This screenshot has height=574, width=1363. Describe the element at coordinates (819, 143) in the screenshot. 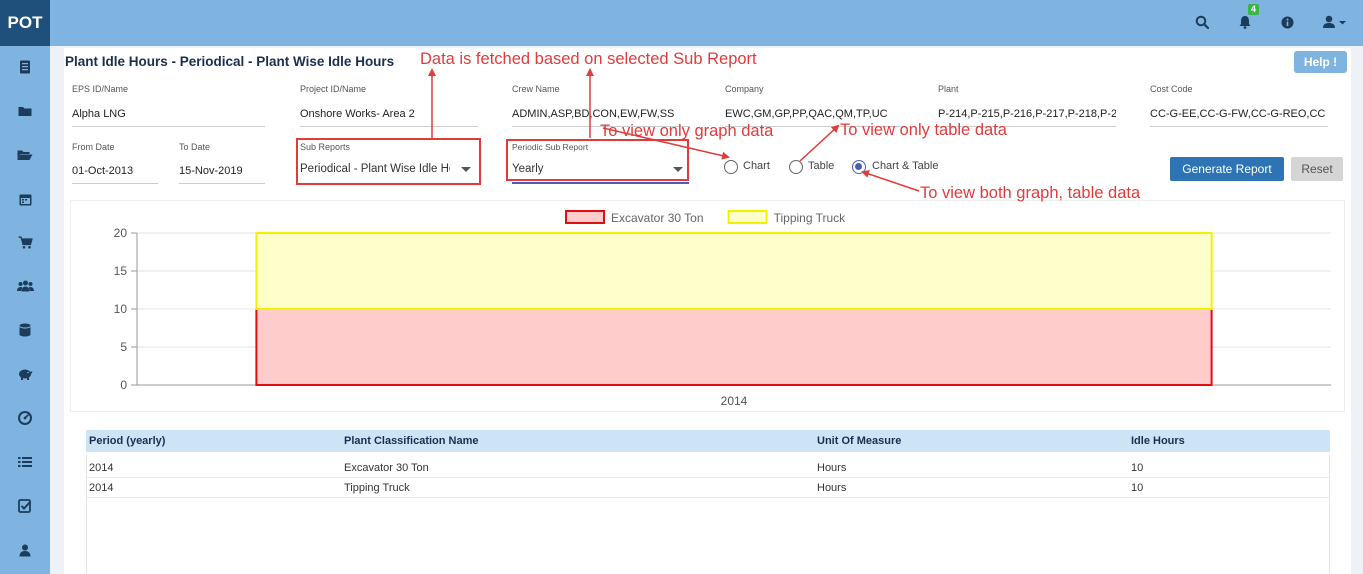

I see `arrow-to-table-radio` at that location.